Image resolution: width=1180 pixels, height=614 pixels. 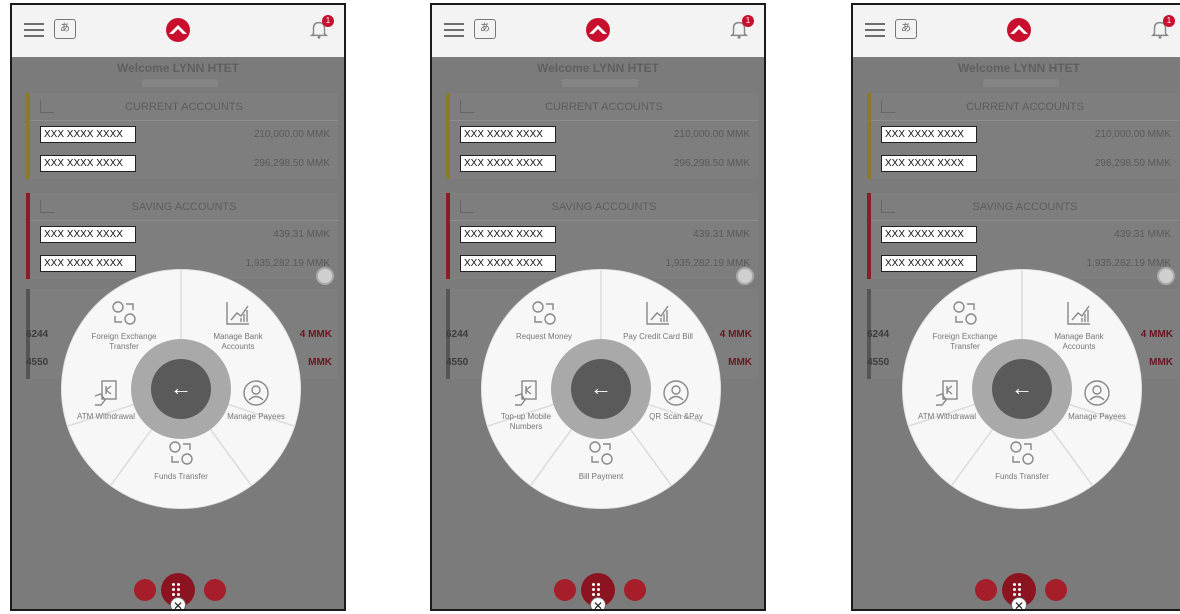 What do you see at coordinates (1132, 134) in the screenshot?
I see `account-balance: 210,000.00 MMK` at bounding box center [1132, 134].